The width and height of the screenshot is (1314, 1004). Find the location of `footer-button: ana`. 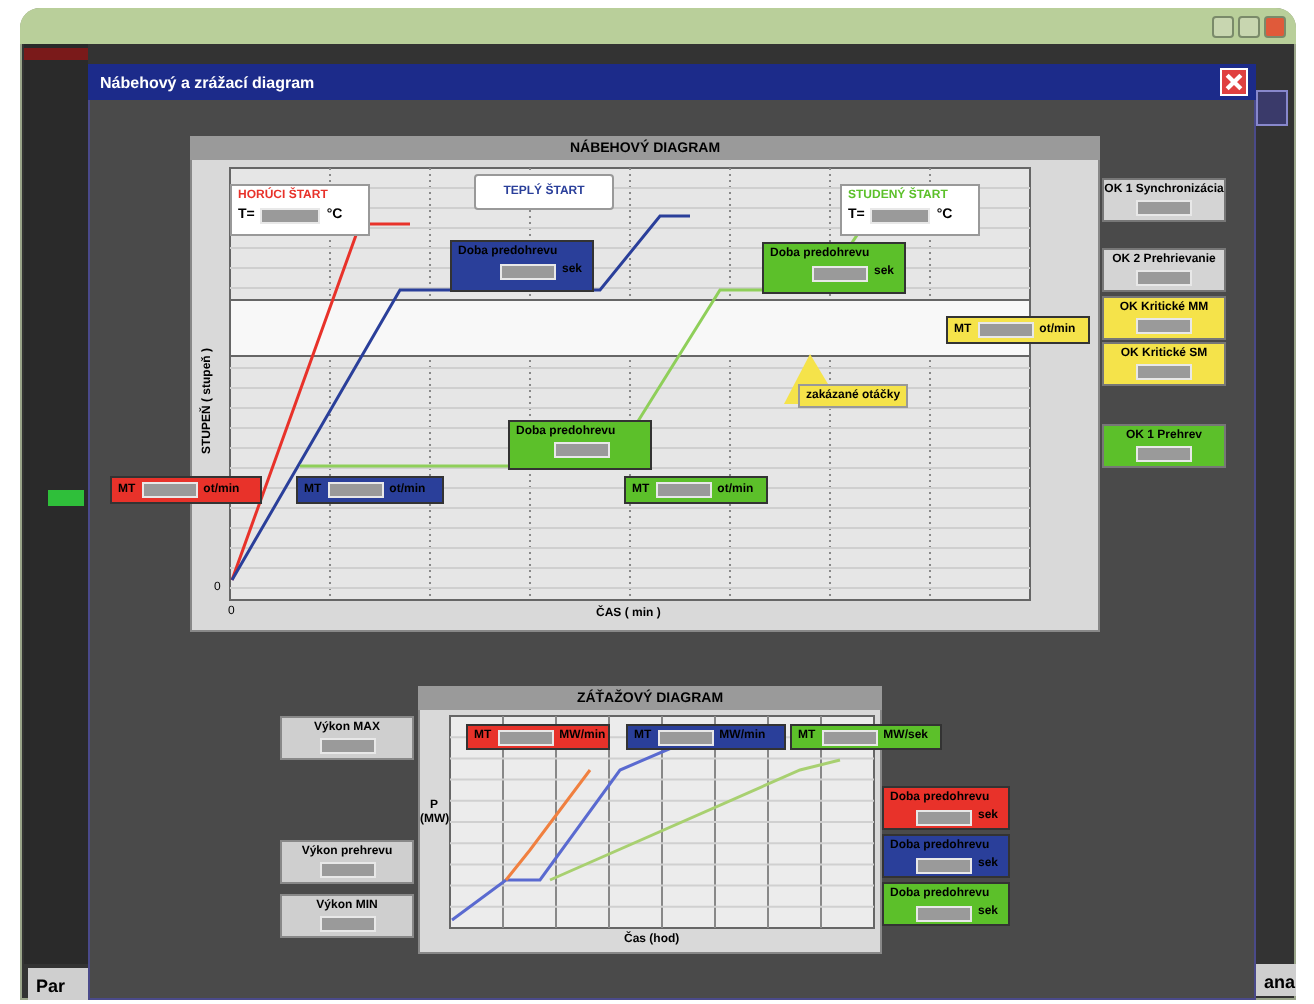

footer-button: ana is located at coordinates (1274, 980).